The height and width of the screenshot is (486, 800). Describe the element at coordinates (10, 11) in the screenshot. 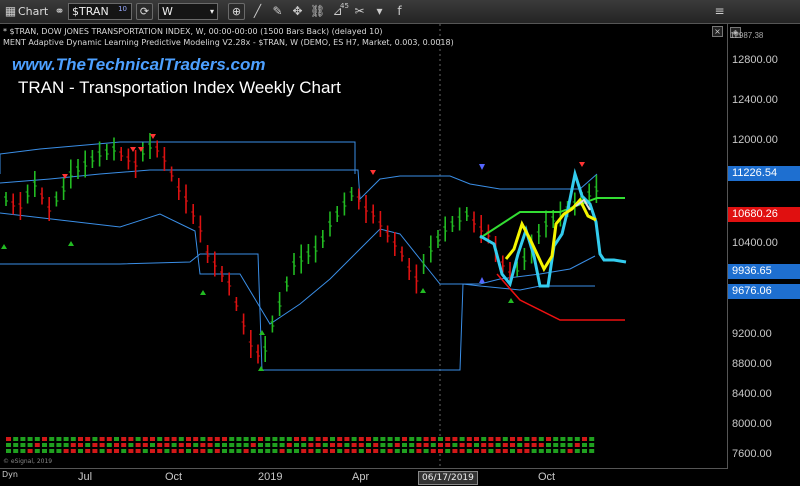

I see `chart-type-icon: ▦` at that location.